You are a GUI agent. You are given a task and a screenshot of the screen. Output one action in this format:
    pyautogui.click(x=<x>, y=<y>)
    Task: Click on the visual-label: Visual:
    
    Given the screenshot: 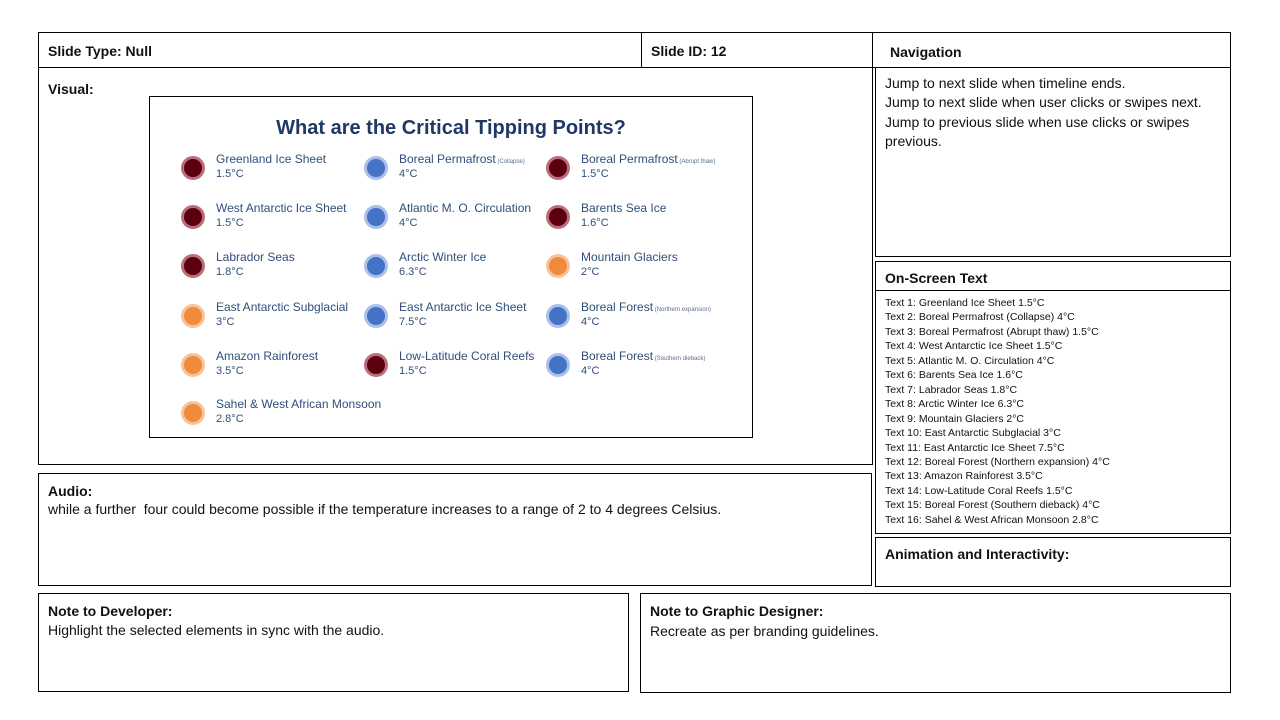 What is the action you would take?
    pyautogui.click(x=71, y=89)
    